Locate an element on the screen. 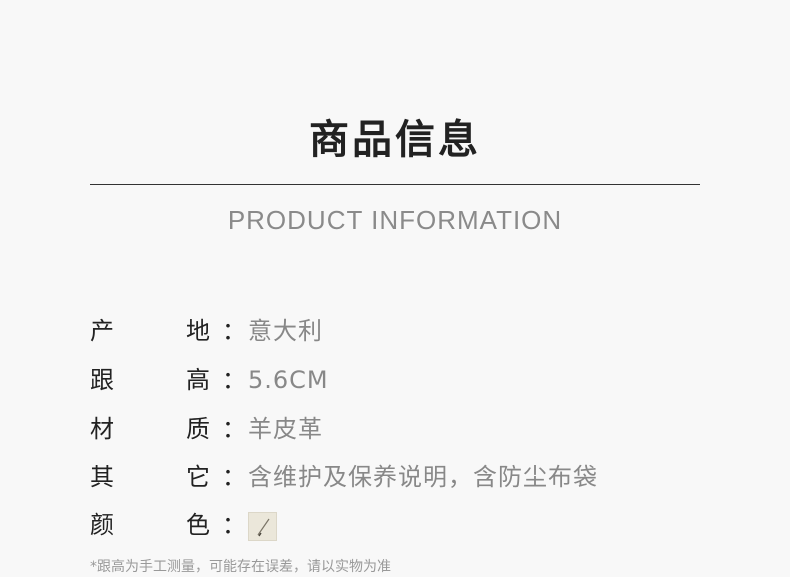  spec-row-material: 材 质 ： 羊皮革 is located at coordinates (410, 429).